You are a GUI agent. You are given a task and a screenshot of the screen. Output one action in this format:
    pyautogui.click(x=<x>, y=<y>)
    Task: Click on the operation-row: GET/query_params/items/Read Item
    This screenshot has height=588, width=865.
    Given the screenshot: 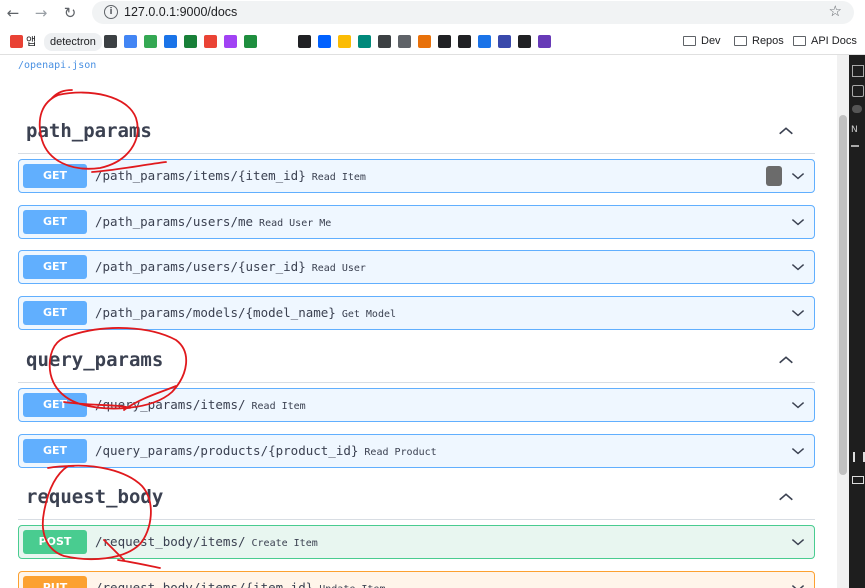 What is the action you would take?
    pyautogui.click(x=416, y=405)
    